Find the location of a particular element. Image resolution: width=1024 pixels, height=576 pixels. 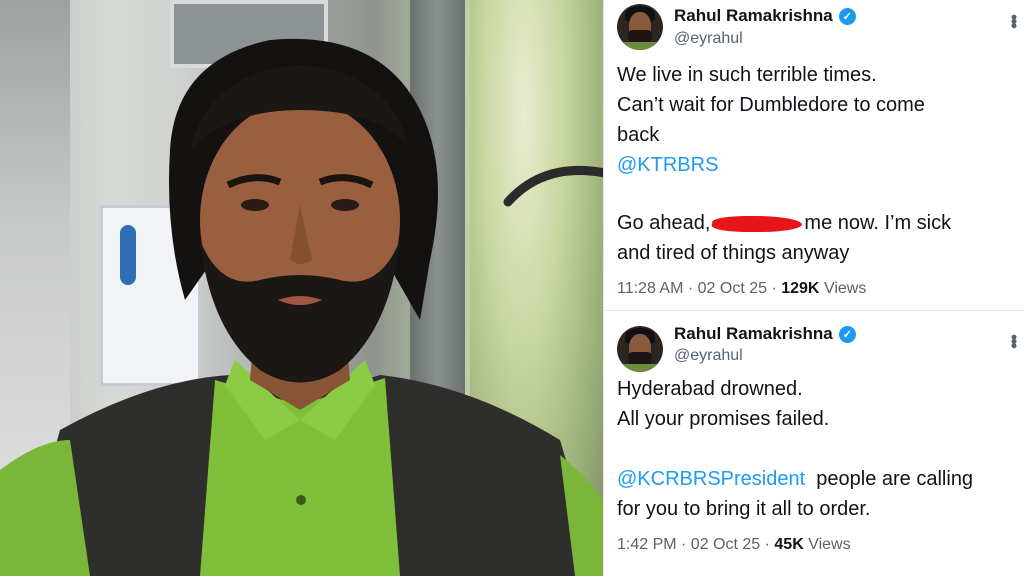

view-count: 45K is located at coordinates (789, 544).